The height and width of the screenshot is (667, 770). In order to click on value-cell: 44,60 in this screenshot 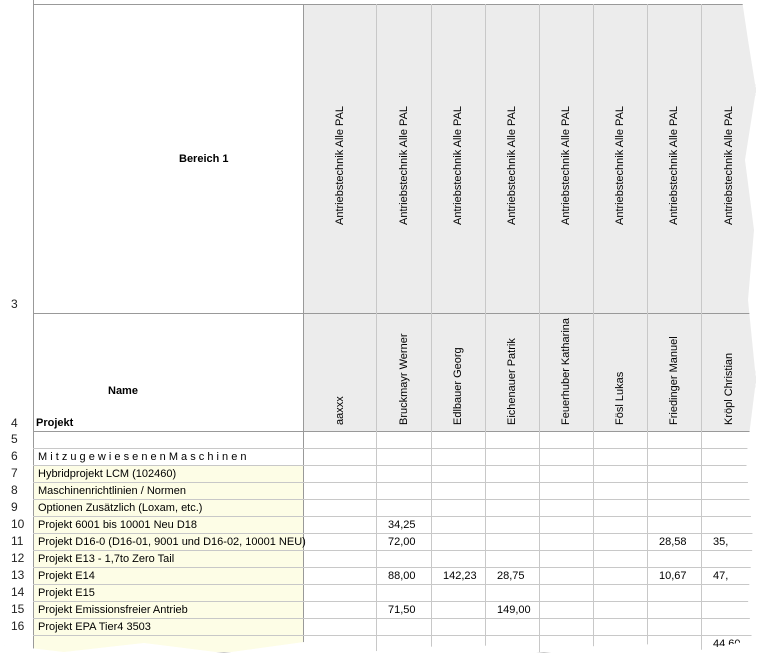, I will do `click(727, 644)`.